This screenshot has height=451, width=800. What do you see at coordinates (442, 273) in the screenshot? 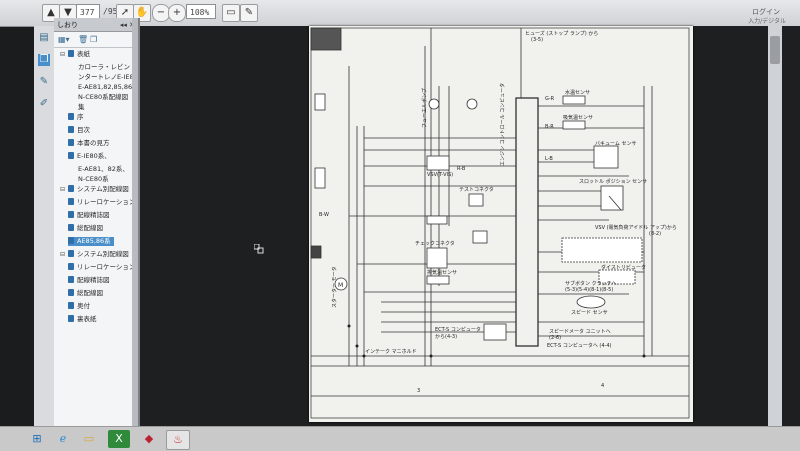
I see `label-exhaust-sensor: 排気温センサ` at bounding box center [442, 273].